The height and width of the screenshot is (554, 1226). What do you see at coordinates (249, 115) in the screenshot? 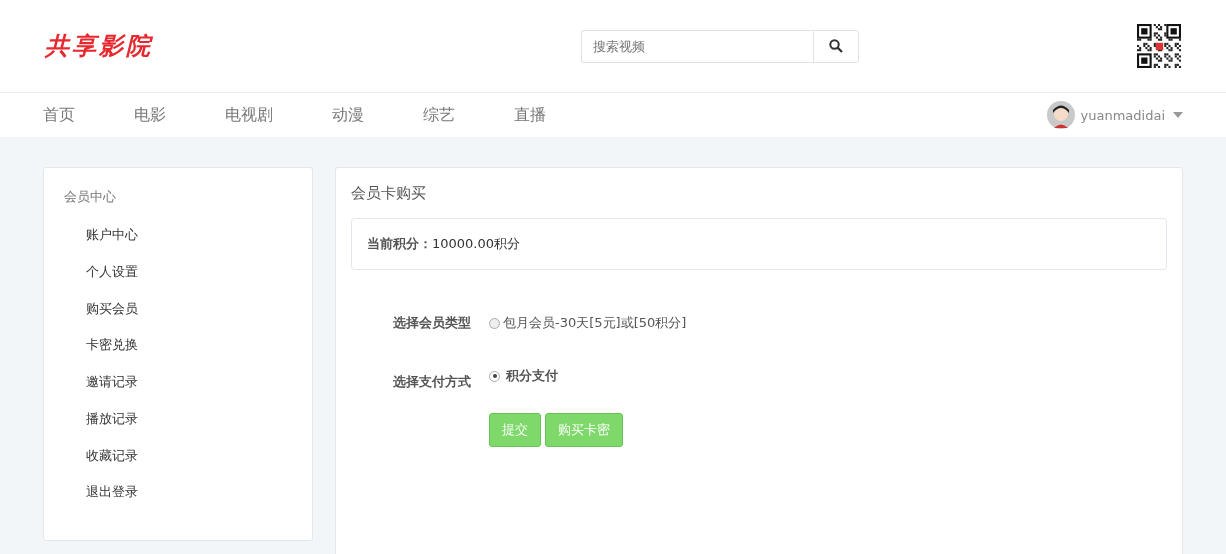
I see `nav-link: 电视剧` at bounding box center [249, 115].